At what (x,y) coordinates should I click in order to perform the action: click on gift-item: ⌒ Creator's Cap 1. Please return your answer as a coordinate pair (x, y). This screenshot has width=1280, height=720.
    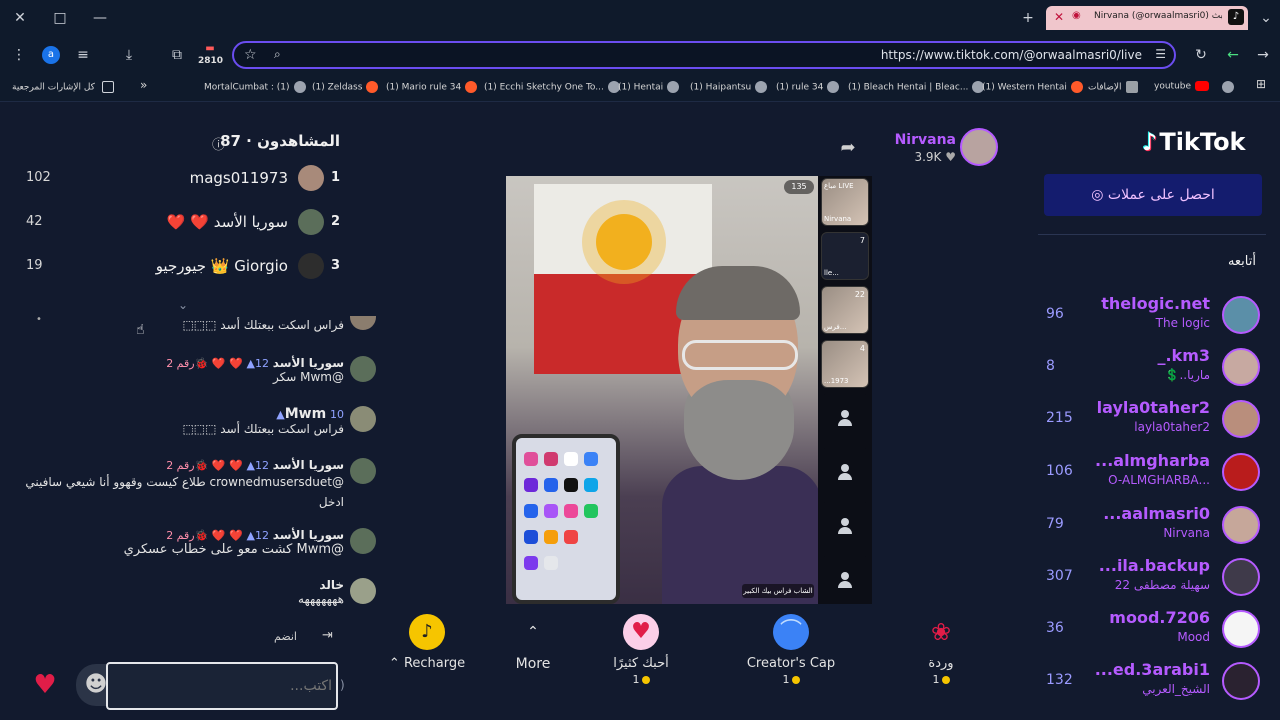
    Looking at the image, I should click on (791, 650).